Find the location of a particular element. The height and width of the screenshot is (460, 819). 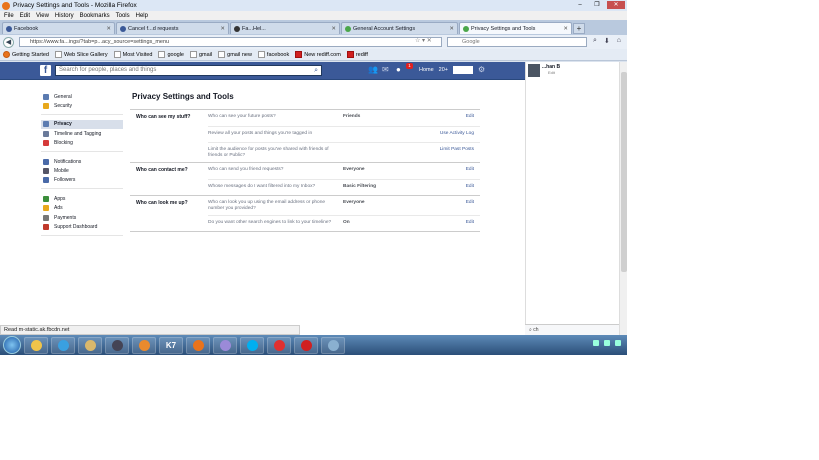

close-button: ✕ is located at coordinates (616, 5).